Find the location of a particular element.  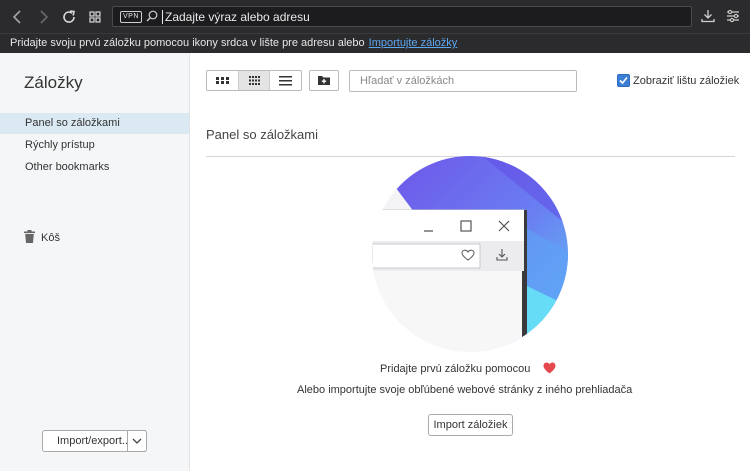

list-view-button is located at coordinates (285, 80).